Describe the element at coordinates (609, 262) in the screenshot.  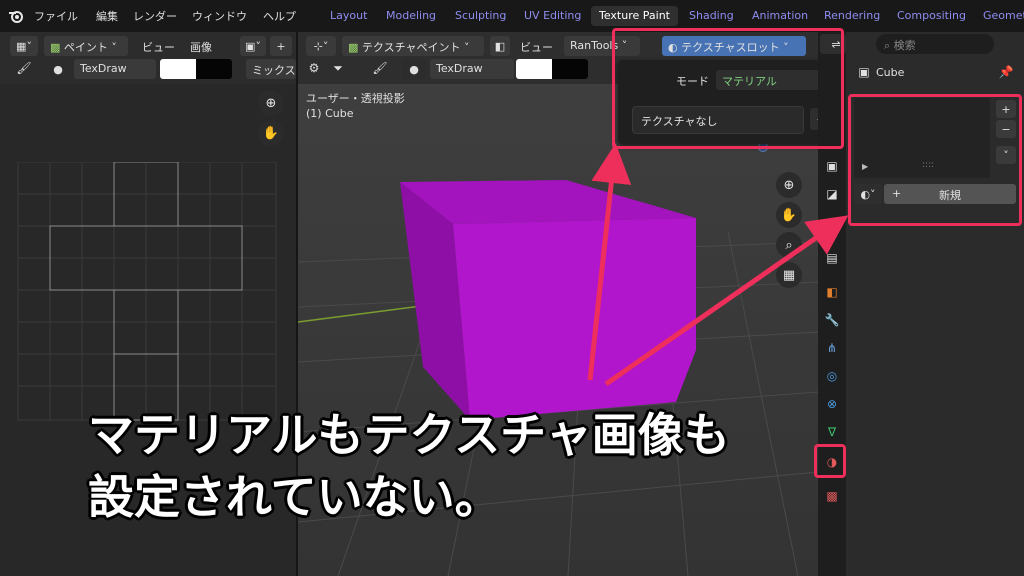
I see `arrow-to-texture-slots` at that location.